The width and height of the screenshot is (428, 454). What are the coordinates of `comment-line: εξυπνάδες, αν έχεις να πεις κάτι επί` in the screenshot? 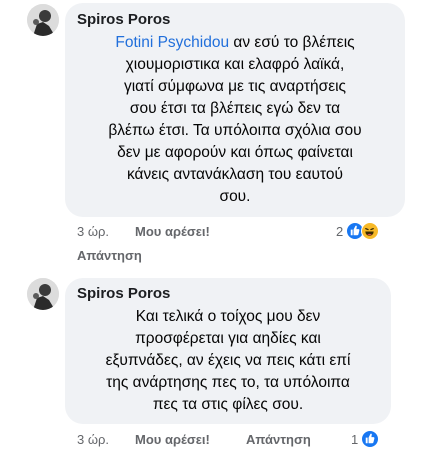 It's located at (228, 360).